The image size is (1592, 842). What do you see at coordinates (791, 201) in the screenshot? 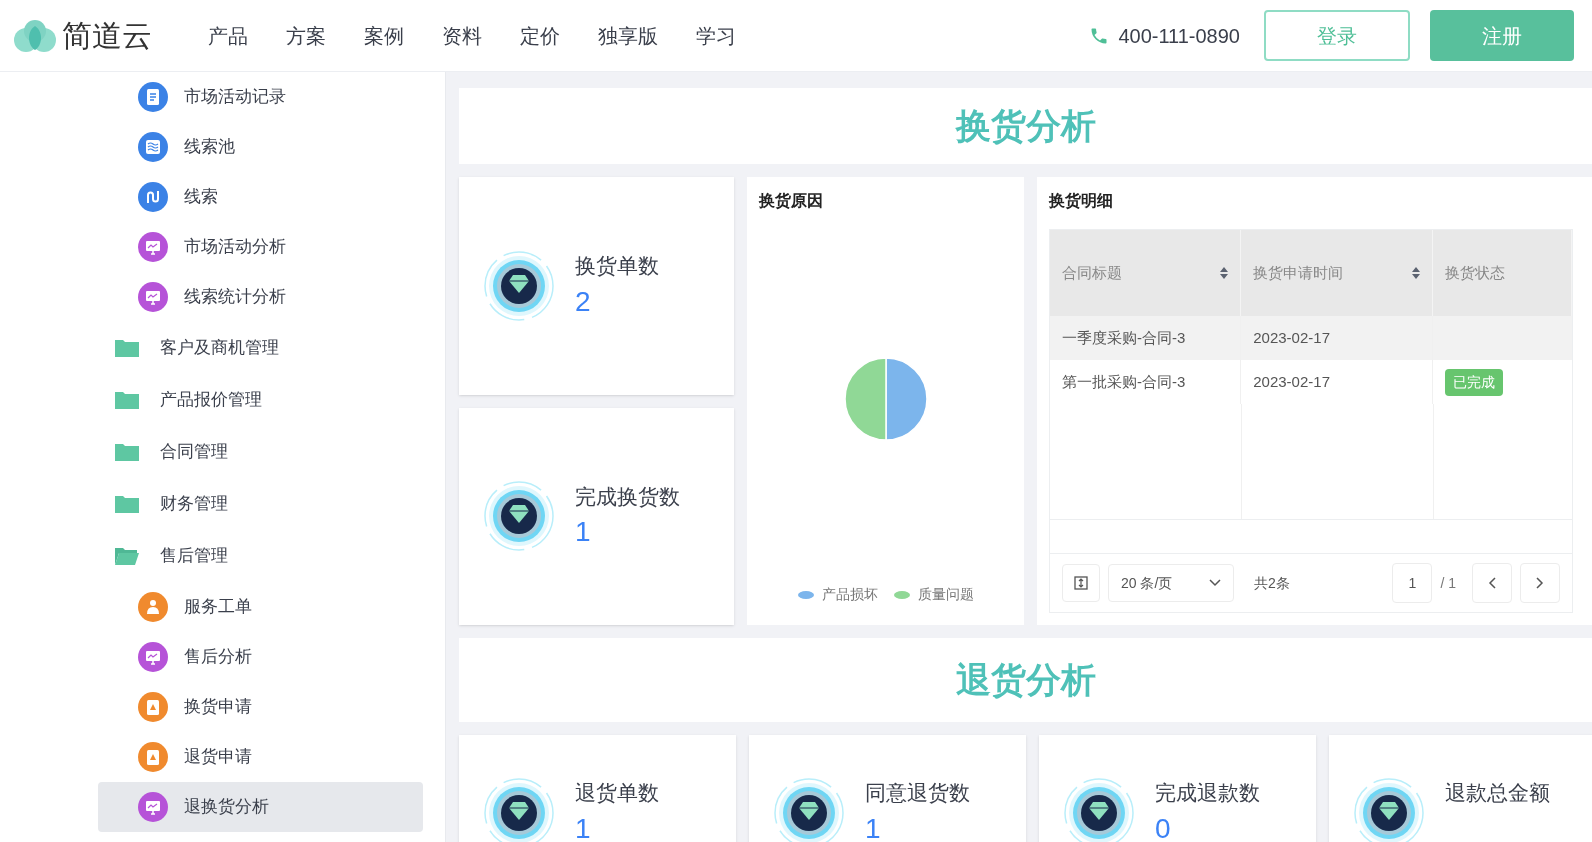
I see `card-title: 换货原因` at bounding box center [791, 201].